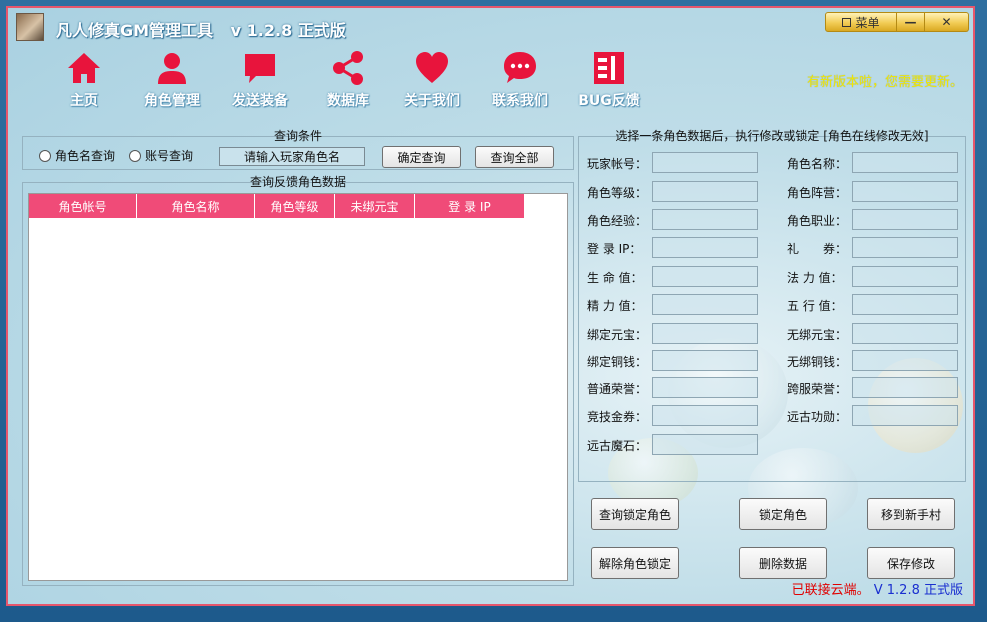  I want to click on window-controls: 菜单 — ✕, so click(897, 22).